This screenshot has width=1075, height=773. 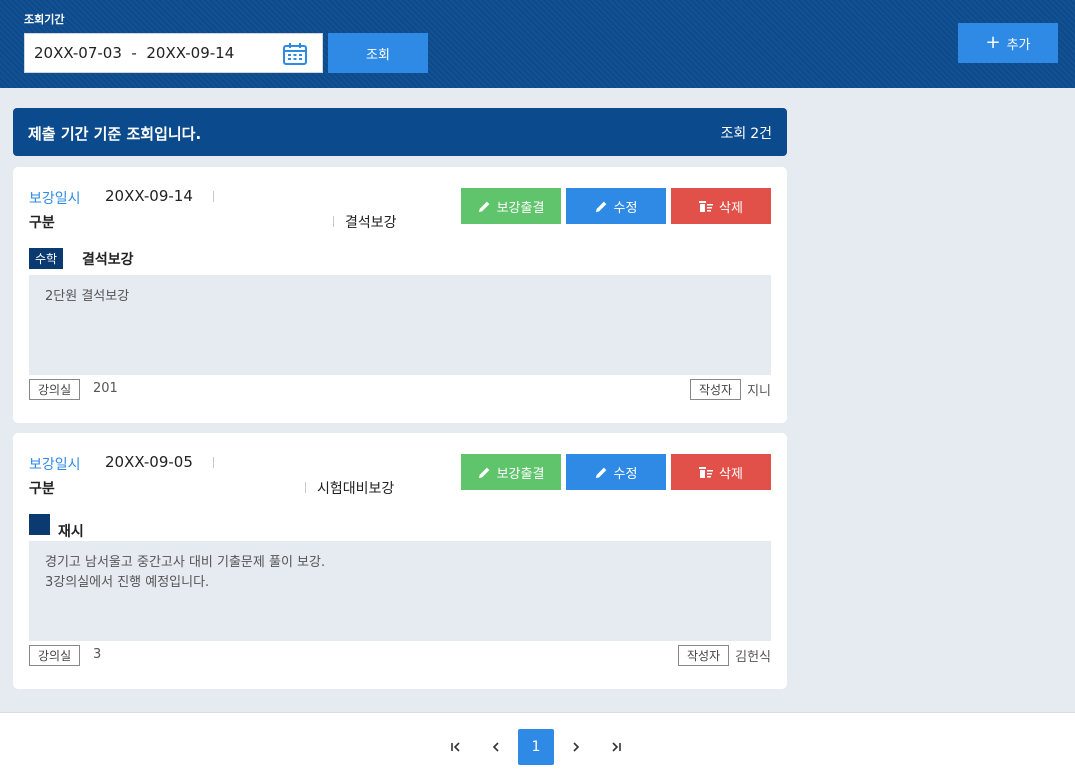 What do you see at coordinates (537, 44) in the screenshot?
I see `search-header: 조회기간 20XX-07-03 - 20XX-09-14 조회 + 추가` at bounding box center [537, 44].